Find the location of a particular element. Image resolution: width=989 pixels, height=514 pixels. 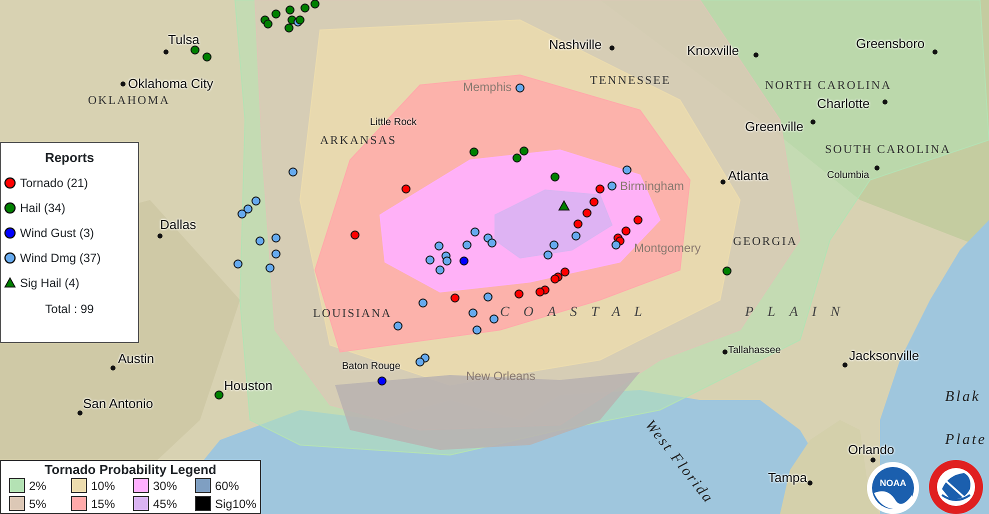

region-label: PLAIN is located at coordinates (799, 313).